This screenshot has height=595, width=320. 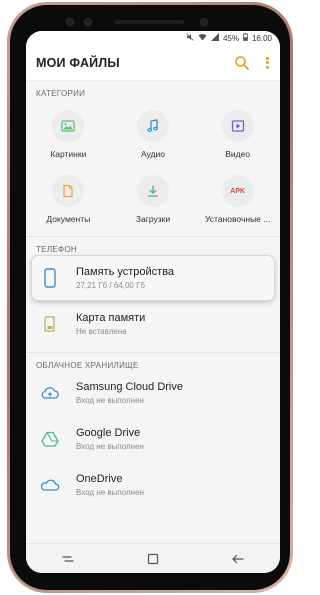 I want to click on storage-name: Samsung Cloud Drive, so click(x=129, y=387).